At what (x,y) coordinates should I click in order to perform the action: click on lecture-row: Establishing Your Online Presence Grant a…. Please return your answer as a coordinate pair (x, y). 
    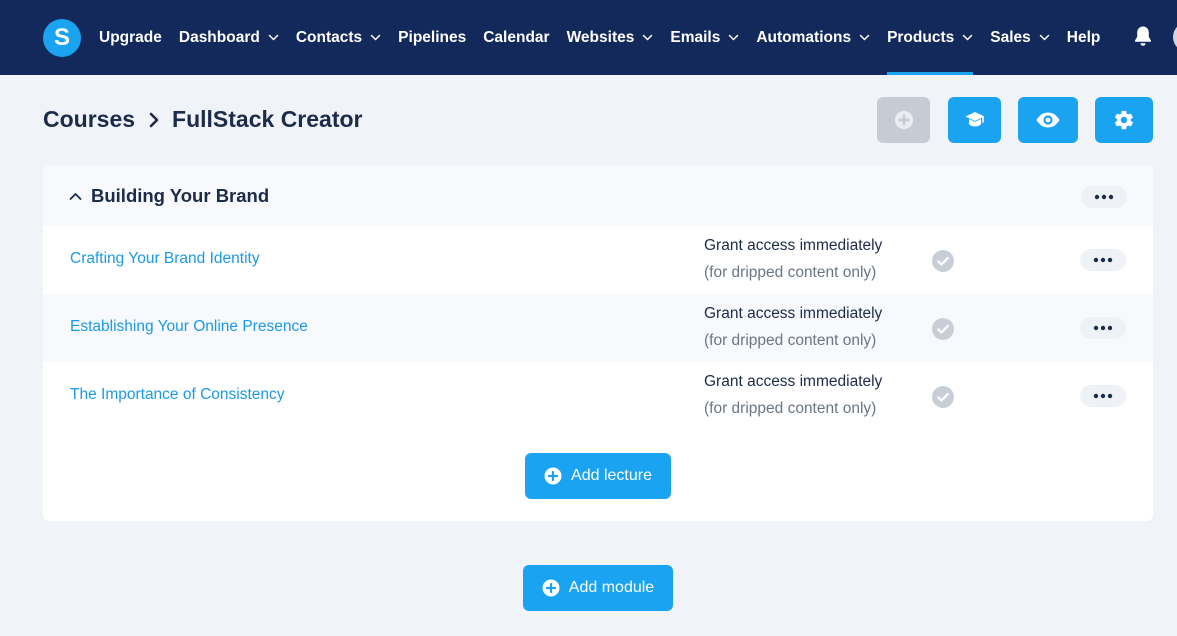
    Looking at the image, I should click on (598, 328).